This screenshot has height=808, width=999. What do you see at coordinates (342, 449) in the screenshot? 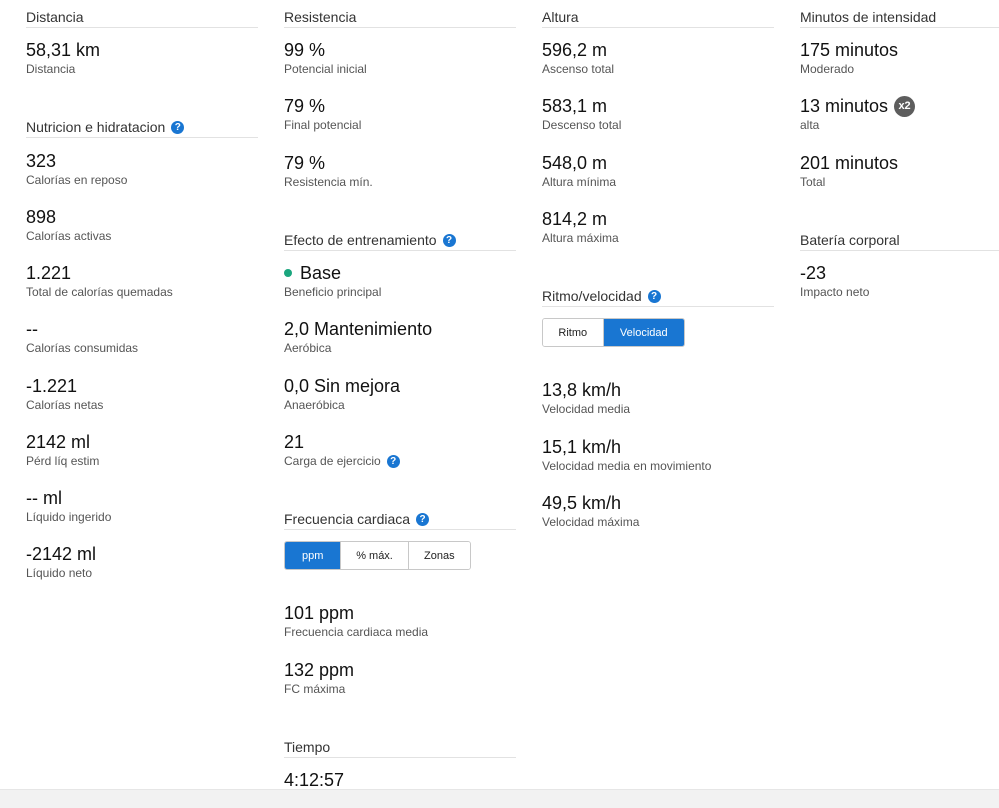
I see `stat-exercise-load: 21 Carga de ejercicio ?` at bounding box center [342, 449].